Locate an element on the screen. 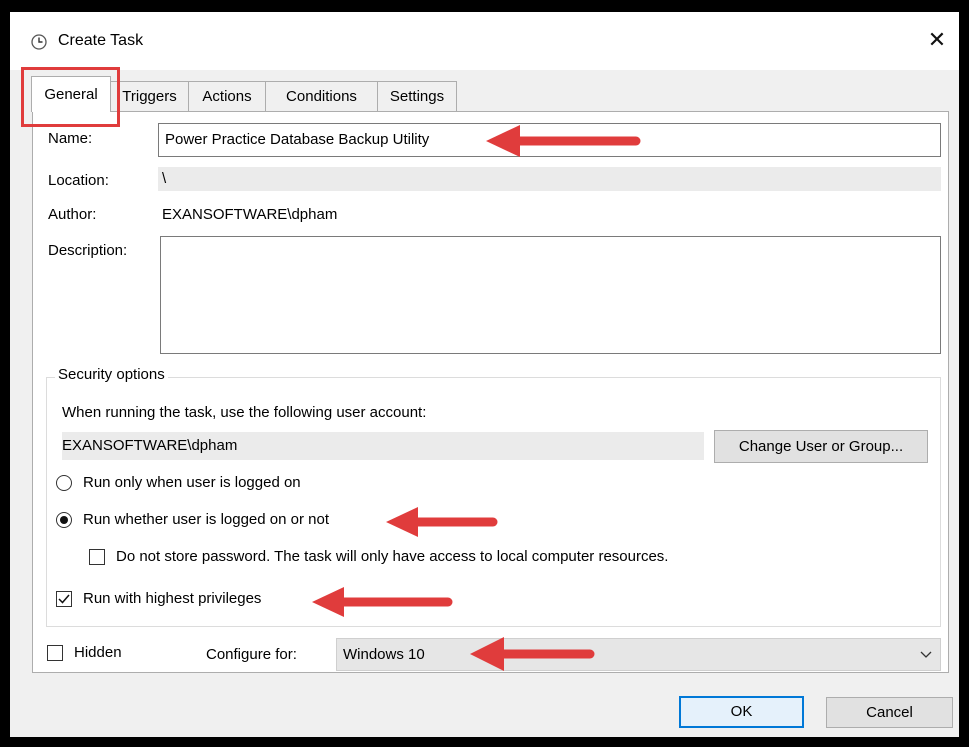 This screenshot has width=969, height=747. radio-run-only-logged-on-label: Run only when user is logged on is located at coordinates (192, 482).